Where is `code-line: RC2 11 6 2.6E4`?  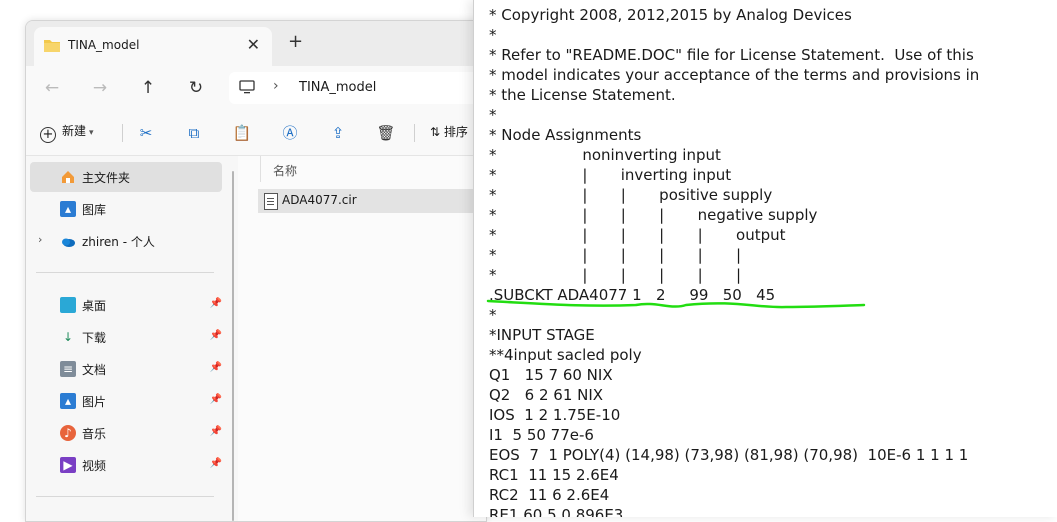 code-line: RC2 11 6 2.6E4 is located at coordinates (549, 496).